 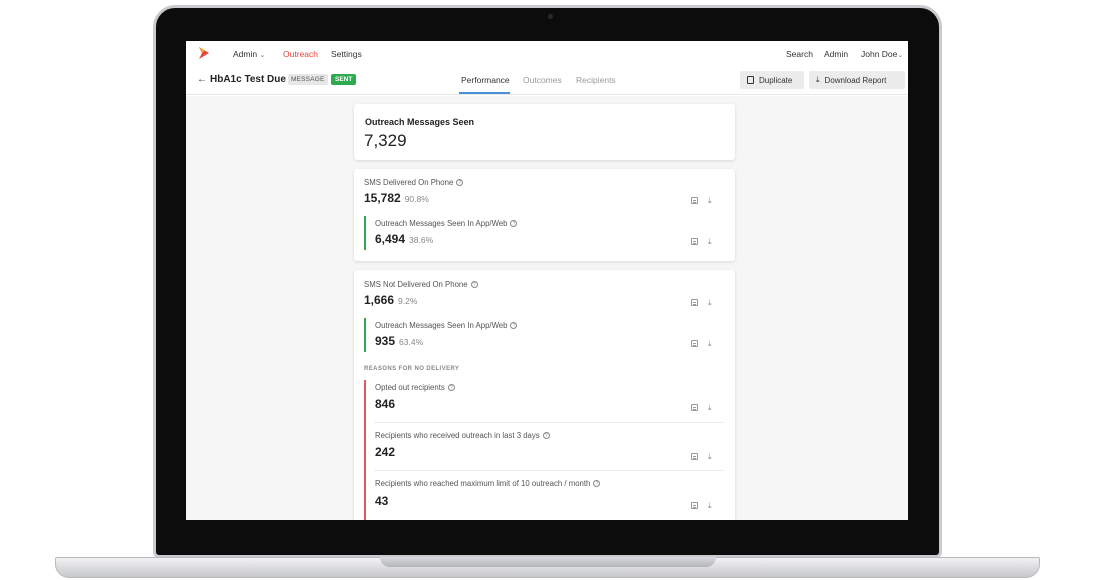 What do you see at coordinates (382, 198) in the screenshot?
I see `delivered-value: 15,782` at bounding box center [382, 198].